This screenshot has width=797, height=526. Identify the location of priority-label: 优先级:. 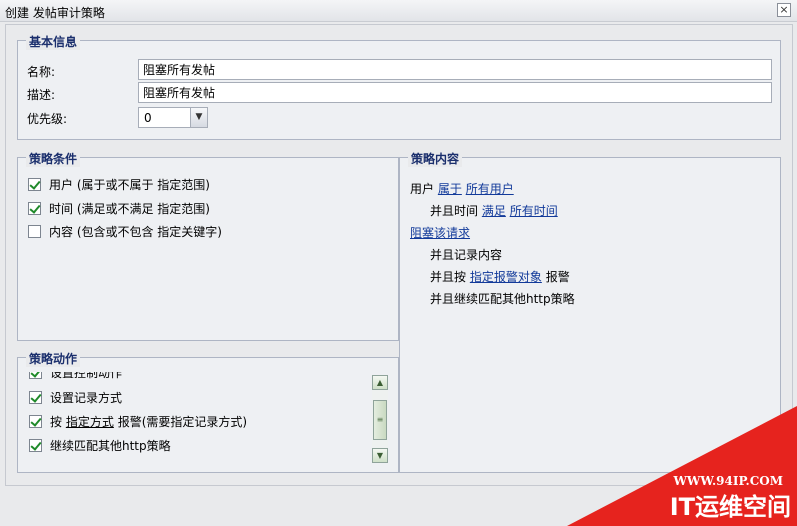
(47, 119).